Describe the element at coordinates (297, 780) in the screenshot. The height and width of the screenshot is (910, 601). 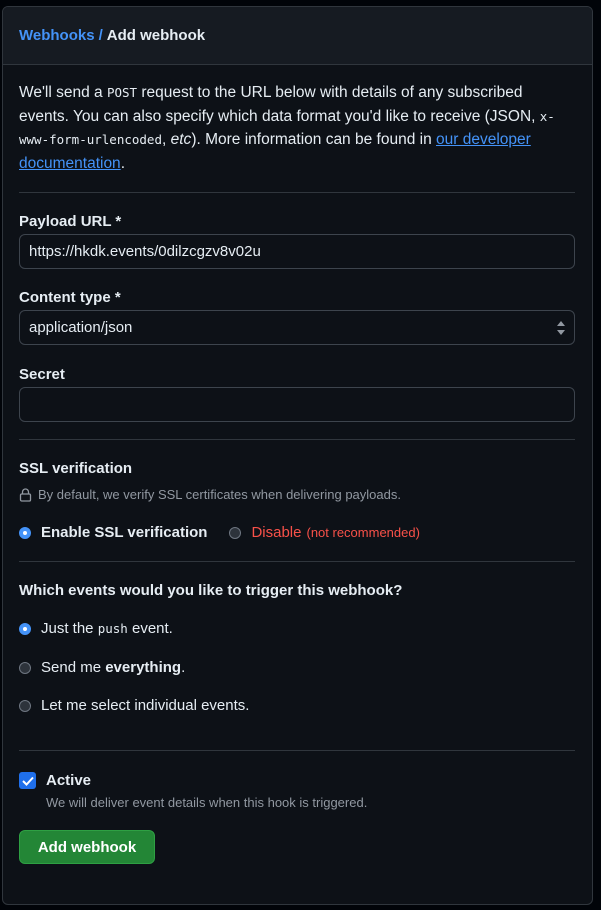
I see `active-option: Active` at that location.